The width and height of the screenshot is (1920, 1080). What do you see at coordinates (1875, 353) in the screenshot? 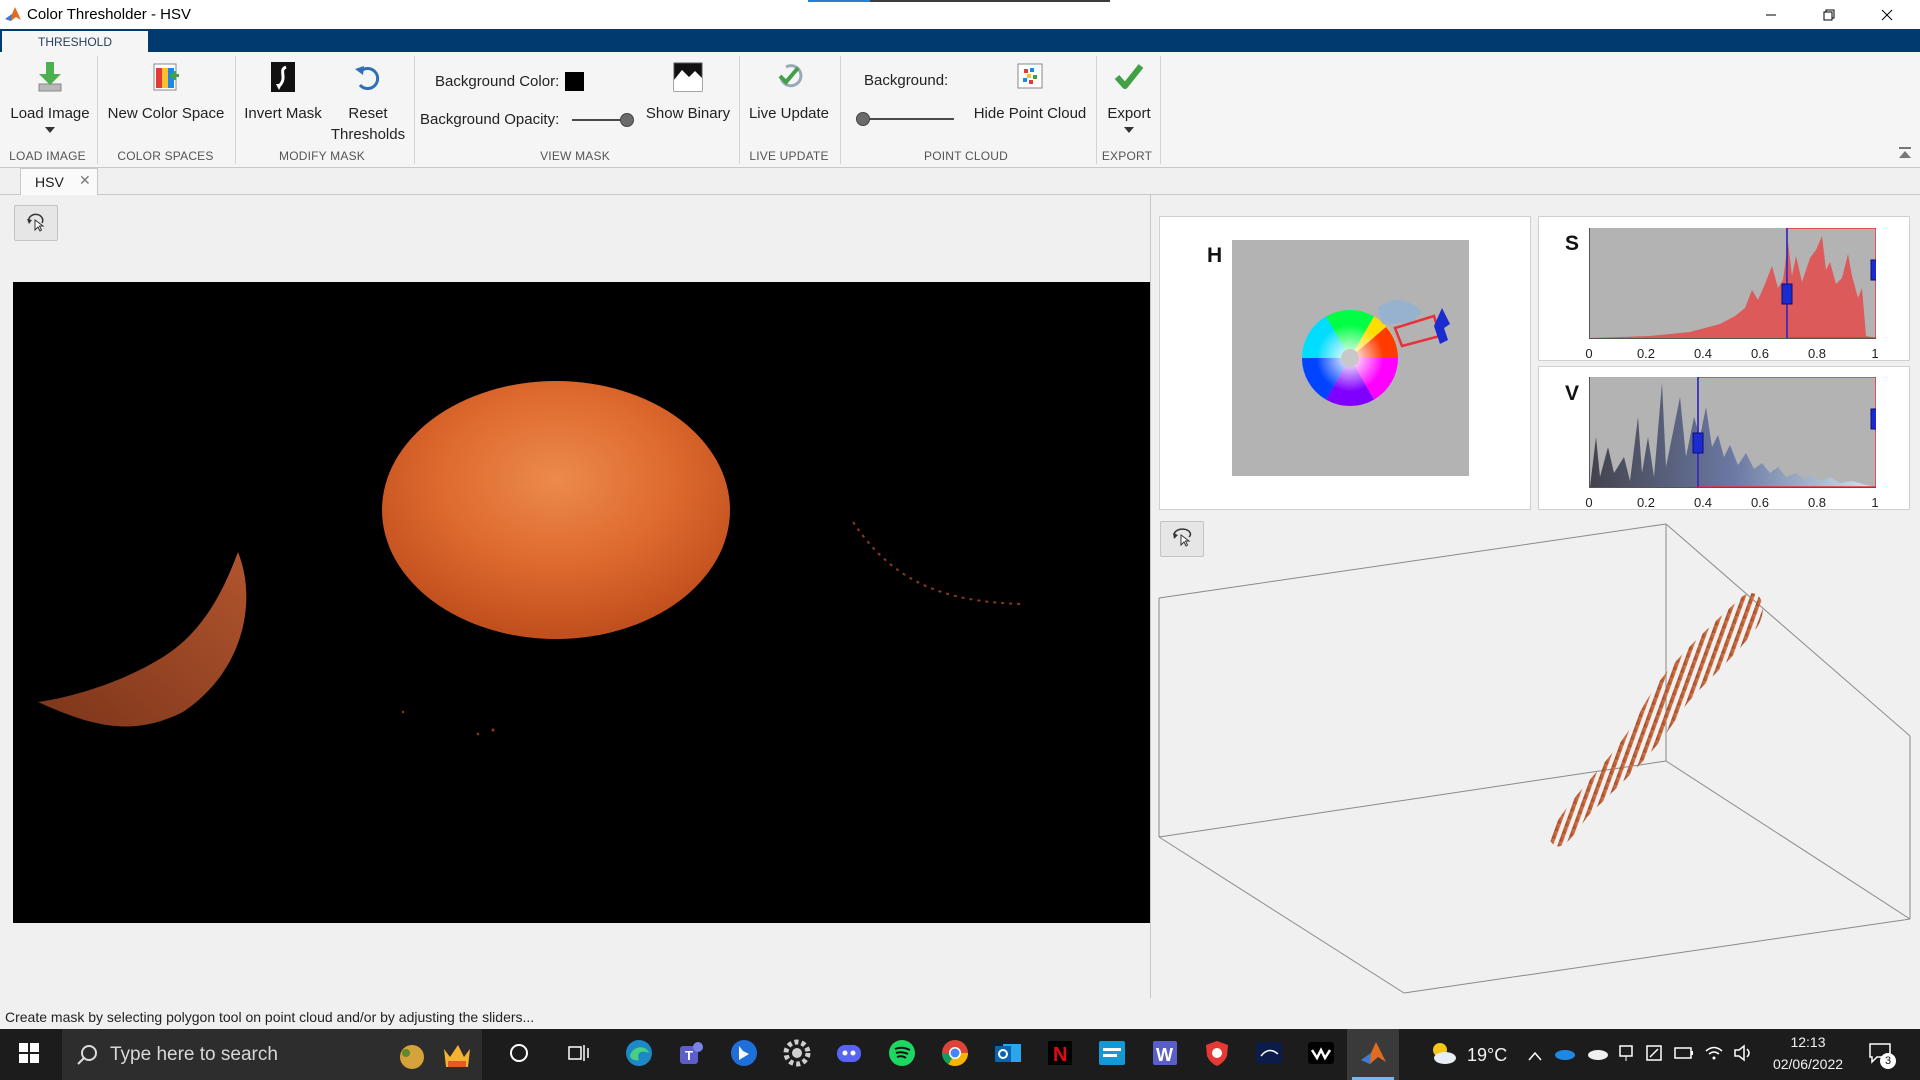
I see `s-tick-1: 1` at bounding box center [1875, 353].